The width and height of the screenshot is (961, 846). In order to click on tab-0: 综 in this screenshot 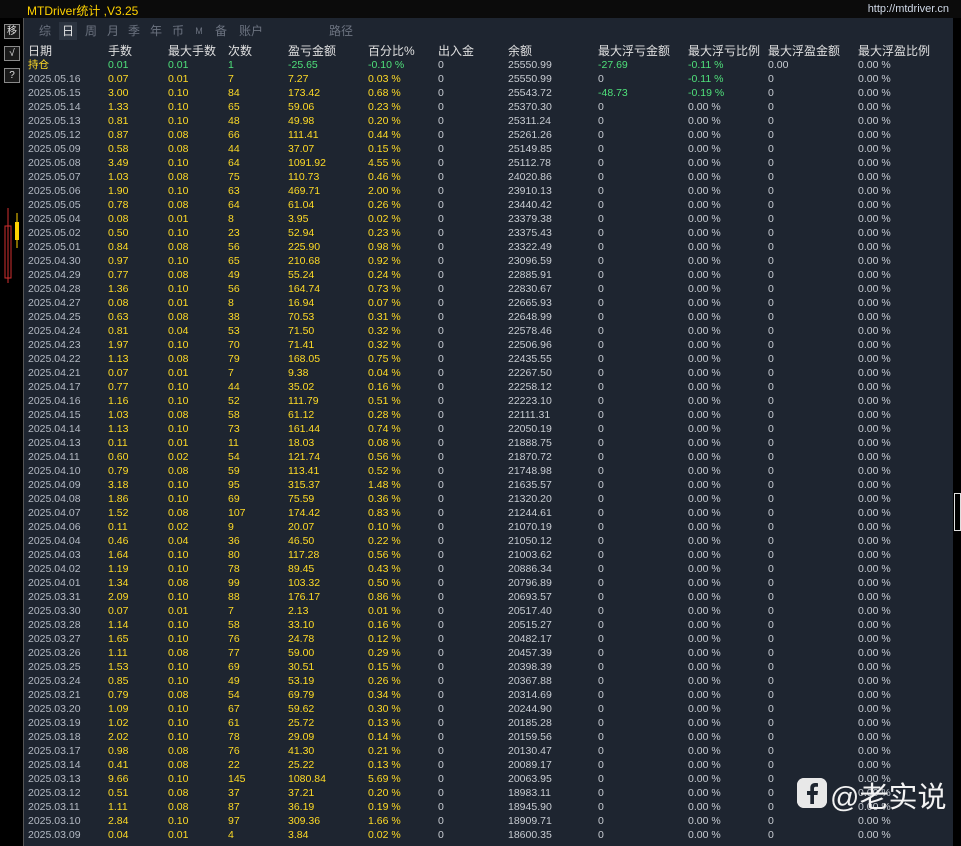, I will do `click(45, 31)`.